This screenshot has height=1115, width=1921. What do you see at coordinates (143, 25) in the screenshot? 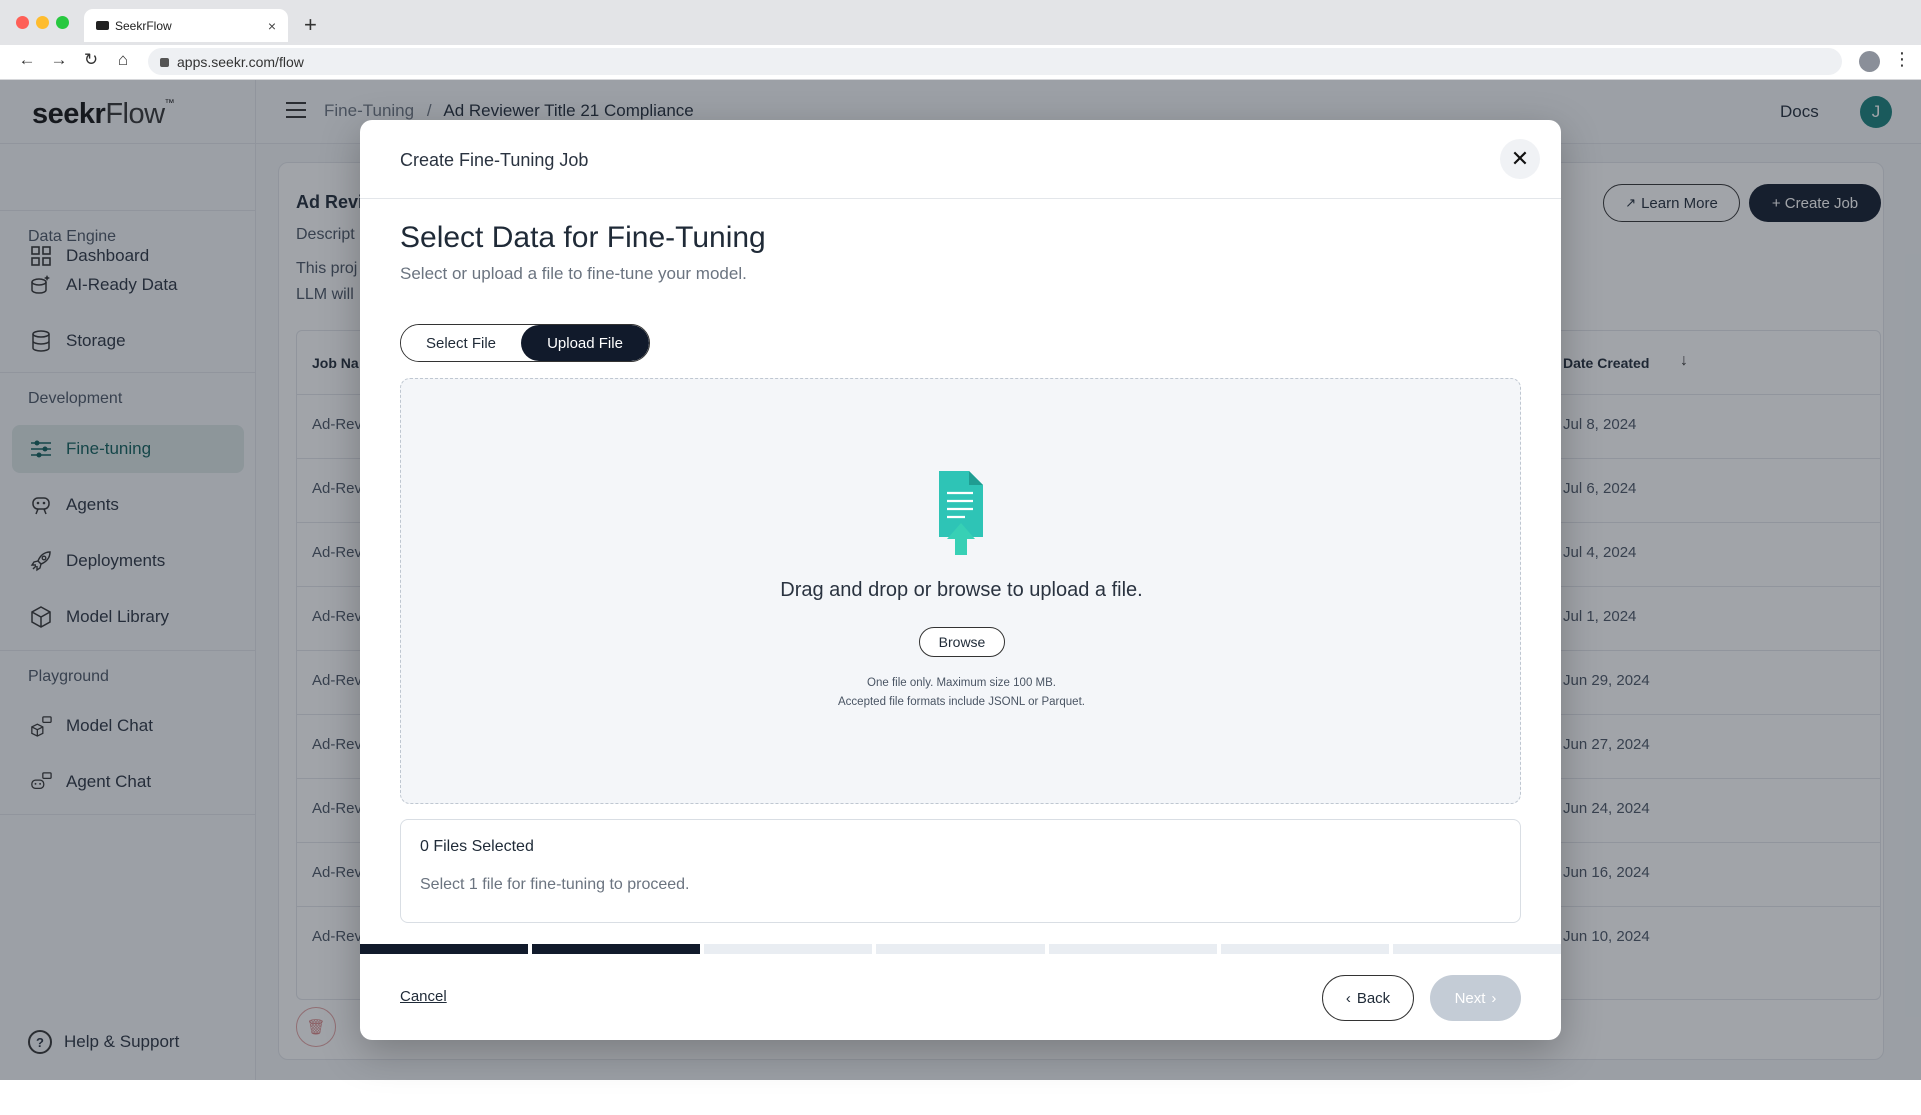
I see `tab-title: SeekrFlow` at bounding box center [143, 25].